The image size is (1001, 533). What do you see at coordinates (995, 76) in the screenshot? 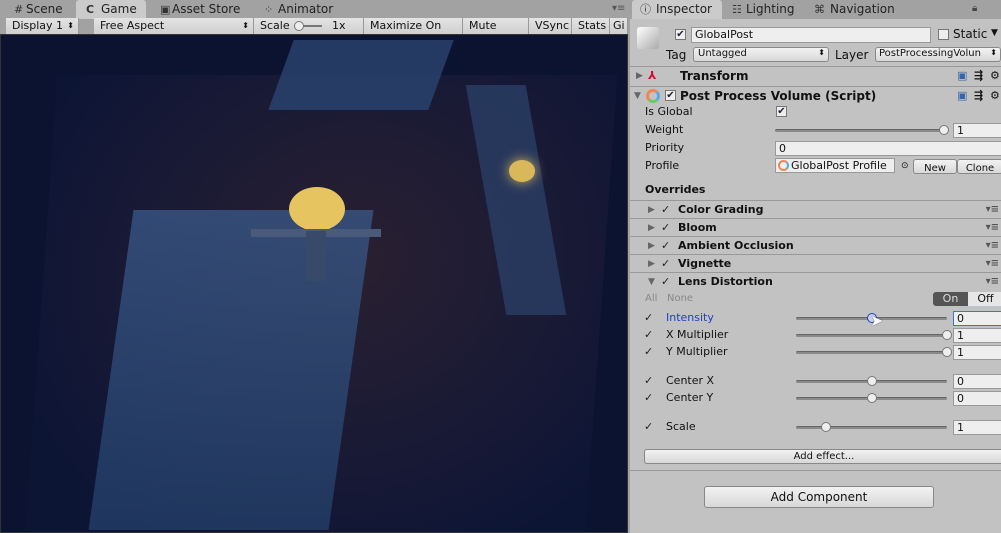
I see `gear-icon: ⚙` at bounding box center [995, 76].